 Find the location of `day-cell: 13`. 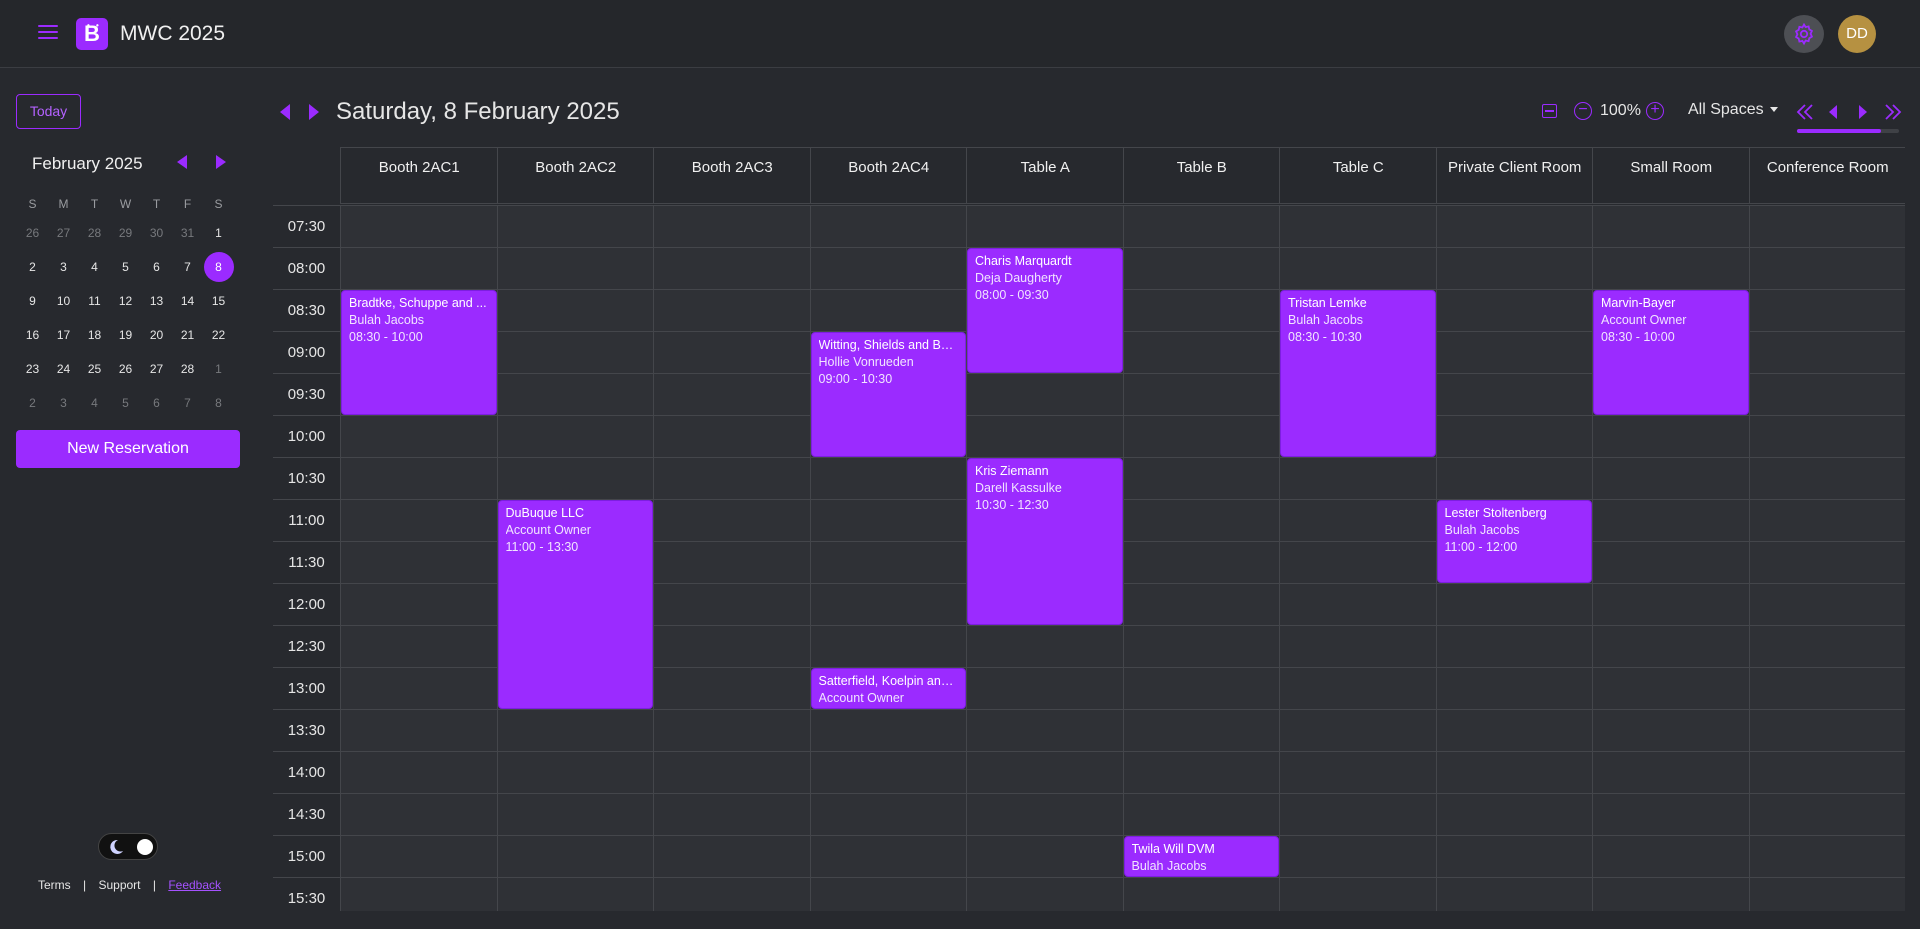

day-cell: 13 is located at coordinates (156, 301).